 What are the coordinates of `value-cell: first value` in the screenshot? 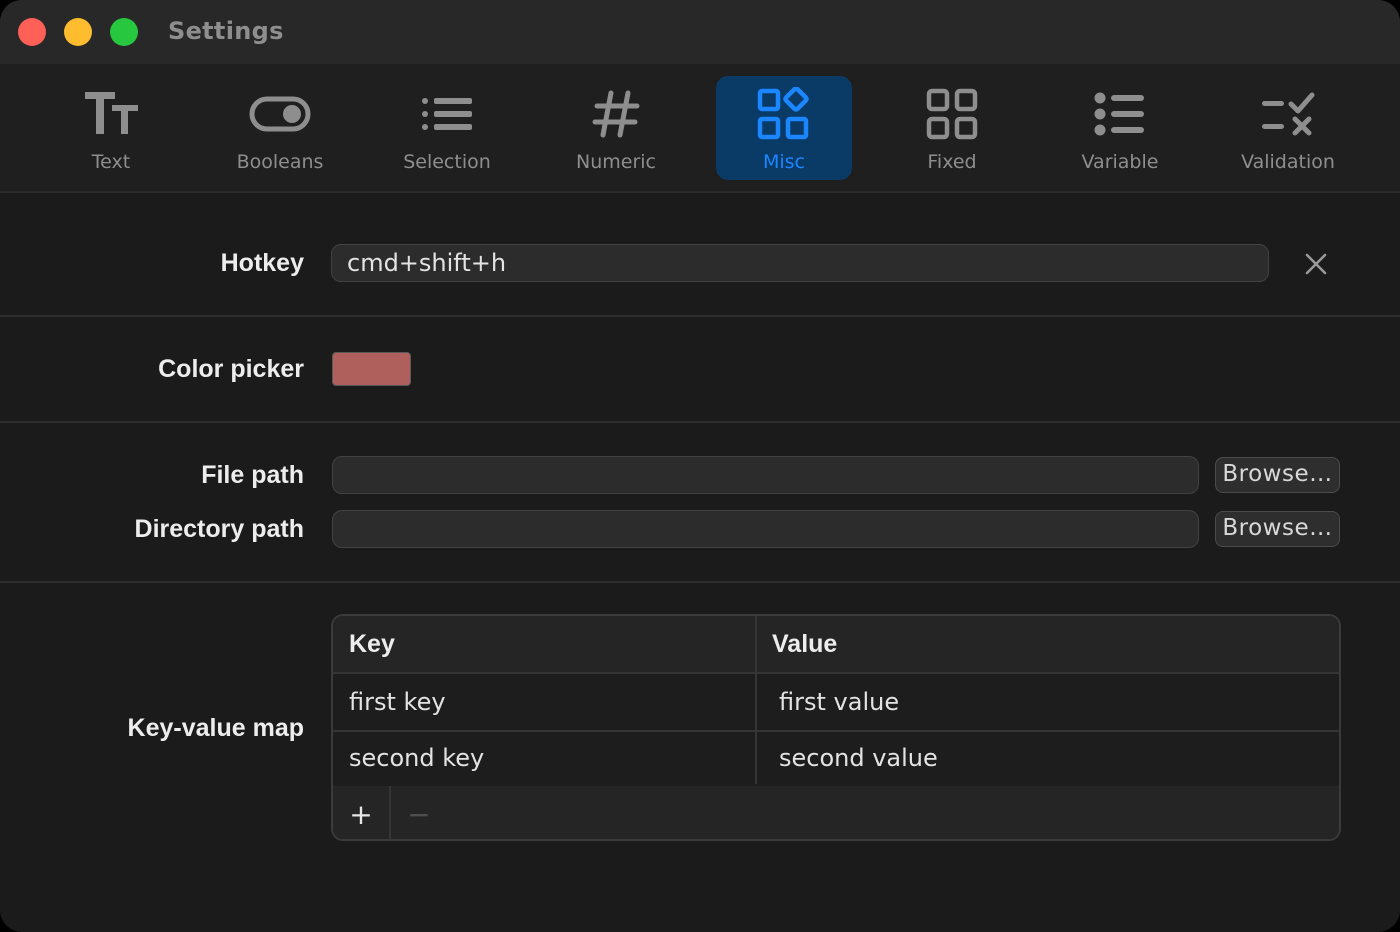 It's located at (839, 702).